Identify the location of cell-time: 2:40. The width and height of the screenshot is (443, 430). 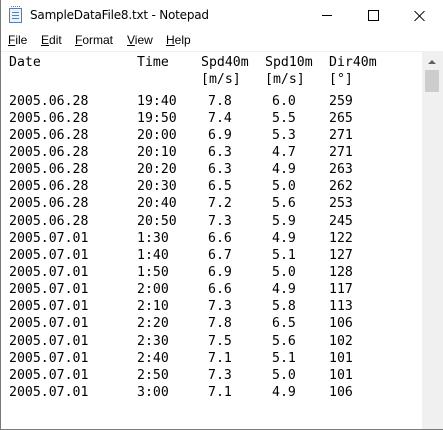
(153, 358).